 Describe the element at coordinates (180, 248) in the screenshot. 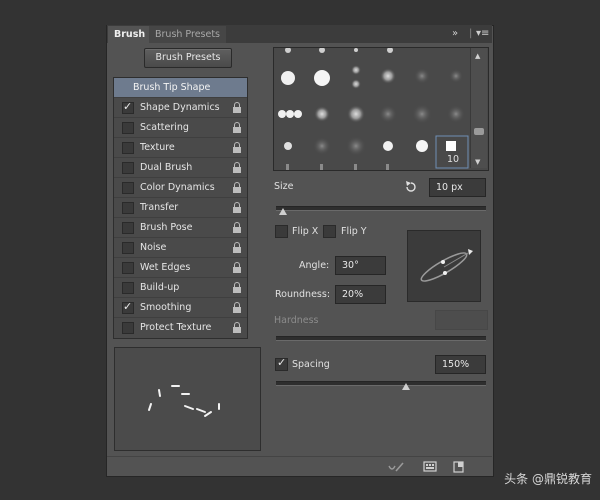

I see `setting-noise: Noise` at that location.